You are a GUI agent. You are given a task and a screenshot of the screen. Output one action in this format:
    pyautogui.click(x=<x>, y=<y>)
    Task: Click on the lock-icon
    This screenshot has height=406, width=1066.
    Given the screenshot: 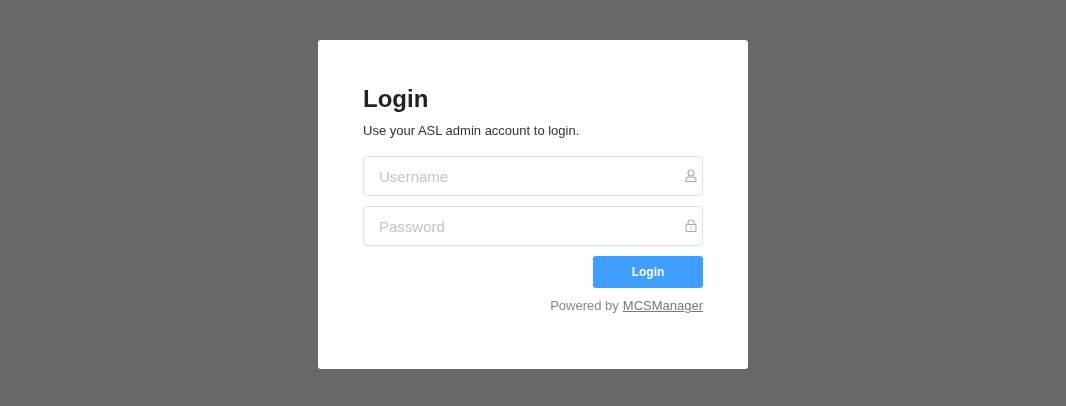 What is the action you would take?
    pyautogui.click(x=691, y=225)
    